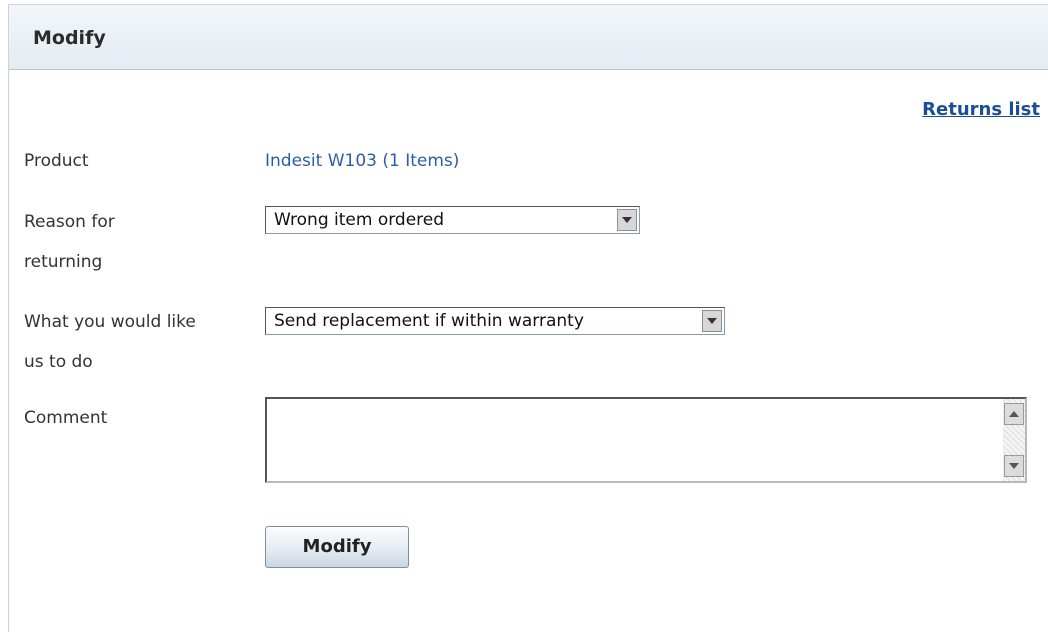 Image resolution: width=1048 pixels, height=632 pixels. Describe the element at coordinates (528, 37) in the screenshot. I see `panel-header: Modify` at that location.